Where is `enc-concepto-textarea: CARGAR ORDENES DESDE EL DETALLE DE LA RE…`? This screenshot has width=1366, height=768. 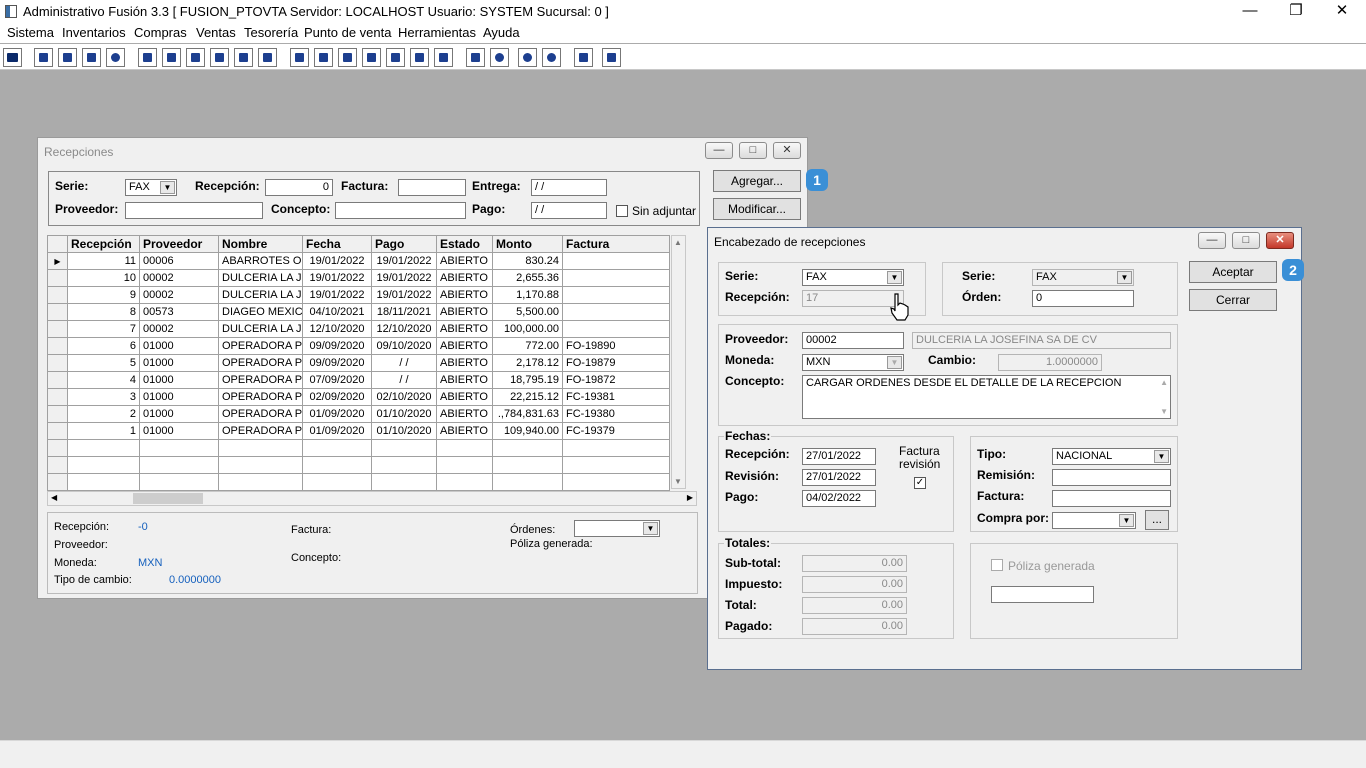
enc-concepto-textarea: CARGAR ORDENES DESDE EL DETALLE DE LA RE… is located at coordinates (986, 397).